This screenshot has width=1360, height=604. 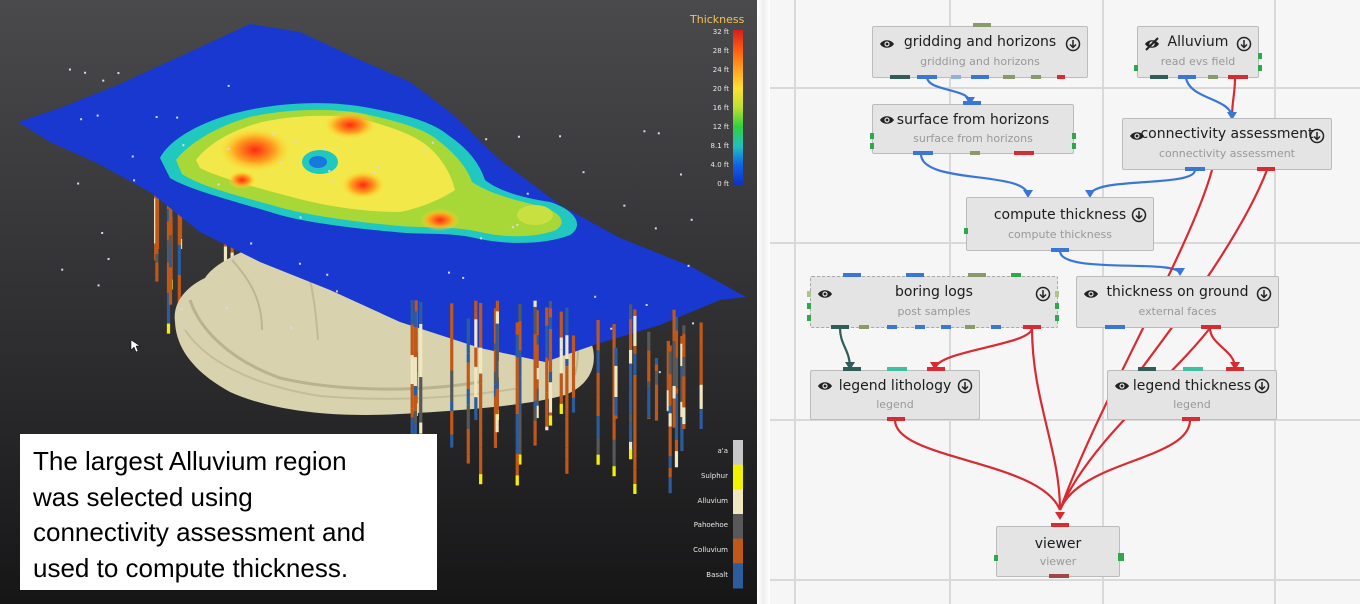 I want to click on node-legend-lithology: legend lithology legend, so click(x=895, y=394).